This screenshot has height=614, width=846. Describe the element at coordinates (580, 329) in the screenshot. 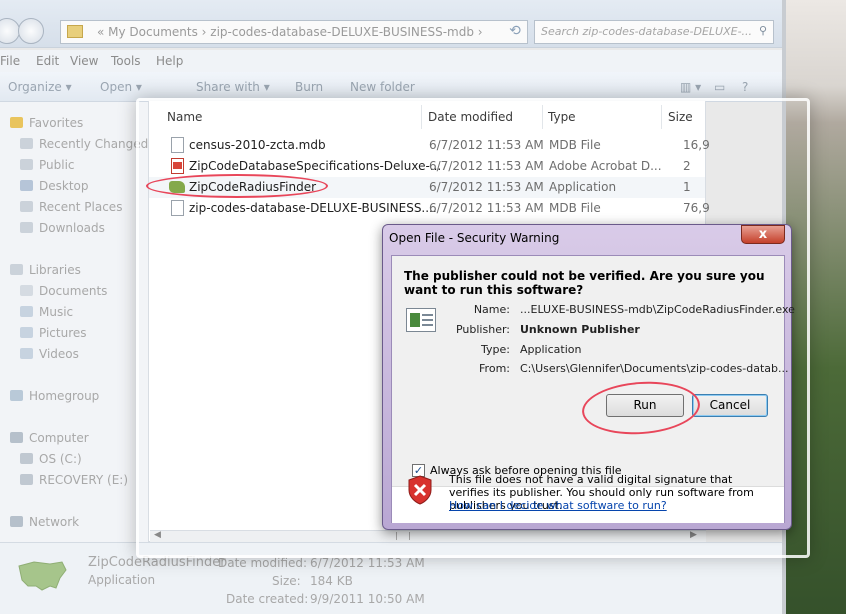

I see `publisher-value: Unknown Publisher` at that location.